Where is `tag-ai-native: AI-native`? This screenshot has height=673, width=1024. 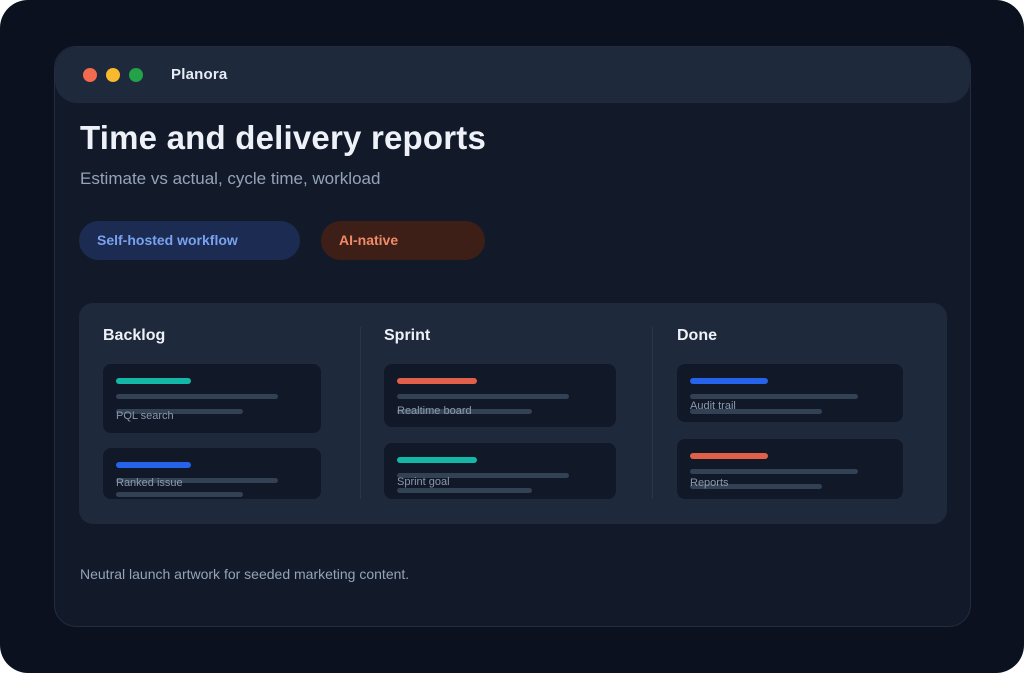 tag-ai-native: AI-native is located at coordinates (403, 240).